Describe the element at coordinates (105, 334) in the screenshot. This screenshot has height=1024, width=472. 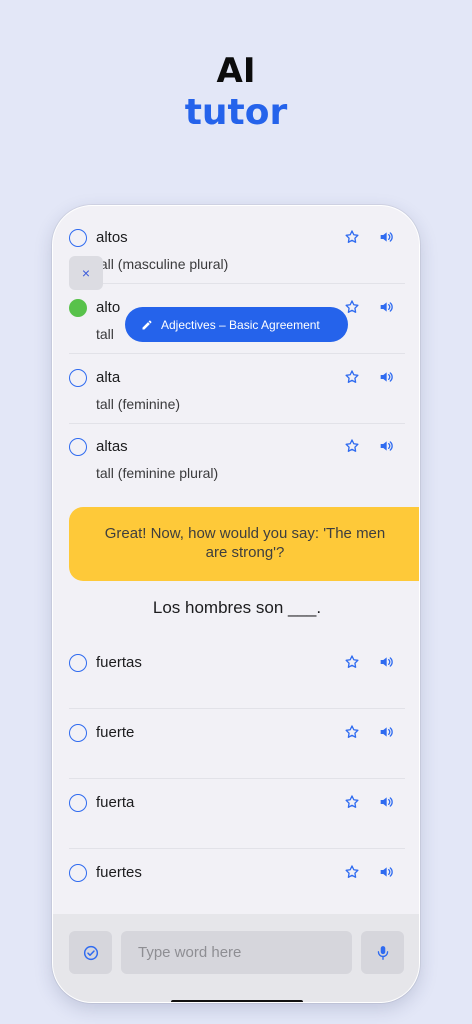
I see `option-meaning: tall` at that location.